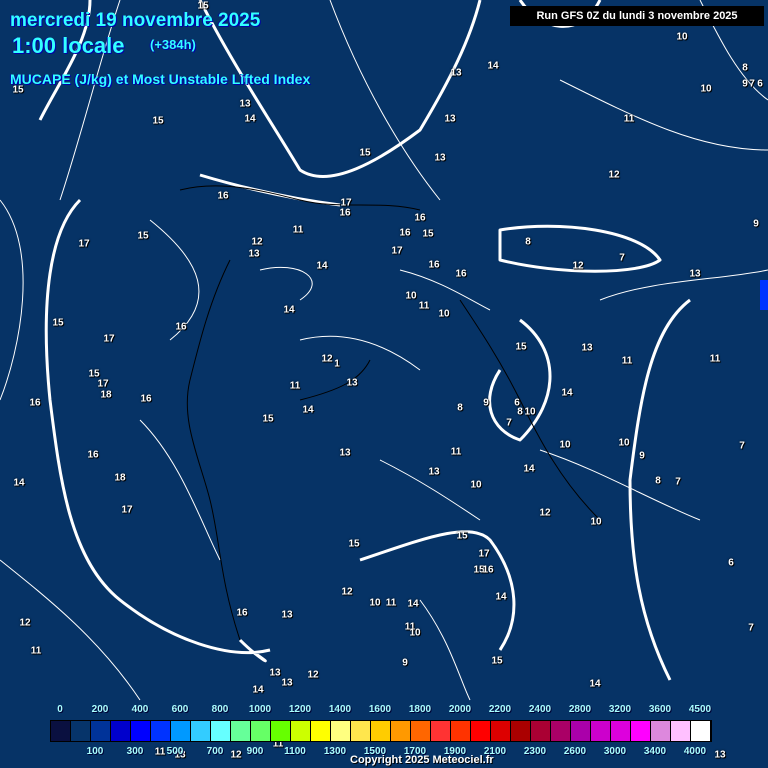 The width and height of the screenshot is (768, 768). Describe the element at coordinates (95, 751) in the screenshot. I see `colorbar-bottom-label: 100` at that location.